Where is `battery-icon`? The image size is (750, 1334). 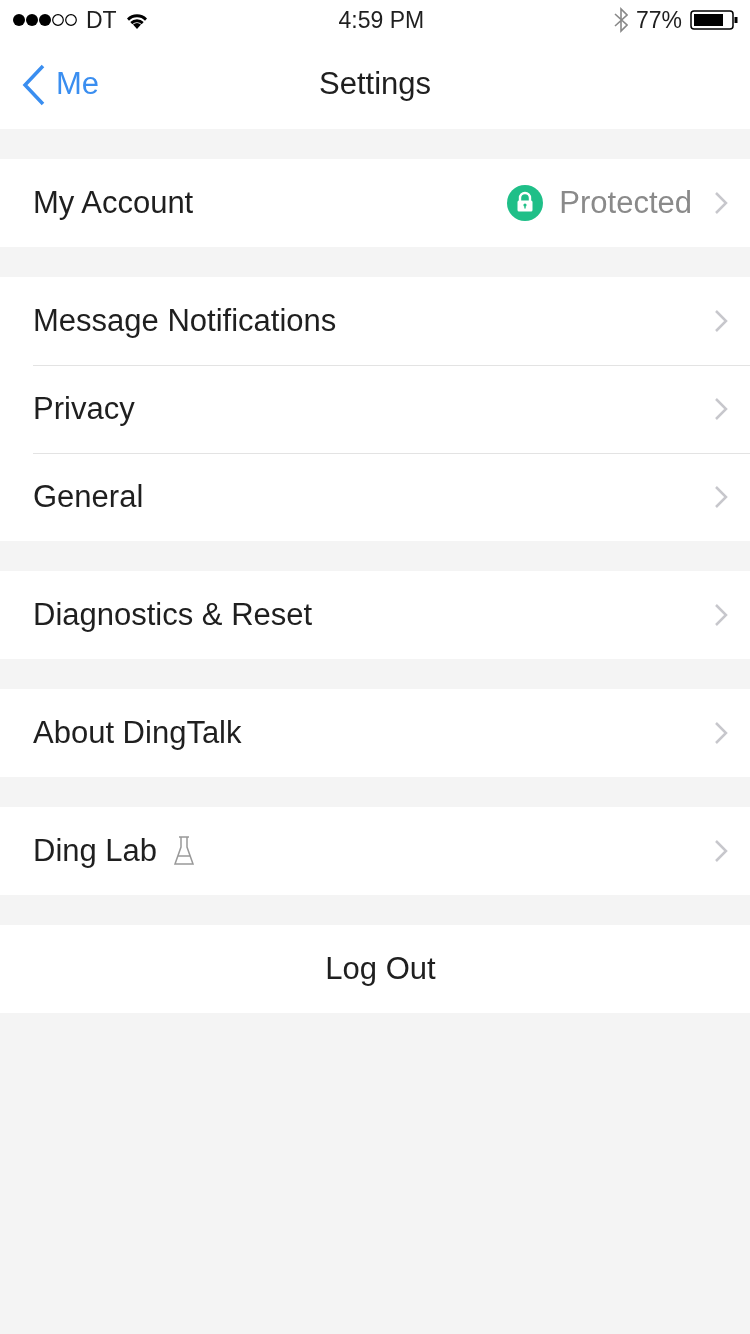
battery-icon is located at coordinates (714, 20).